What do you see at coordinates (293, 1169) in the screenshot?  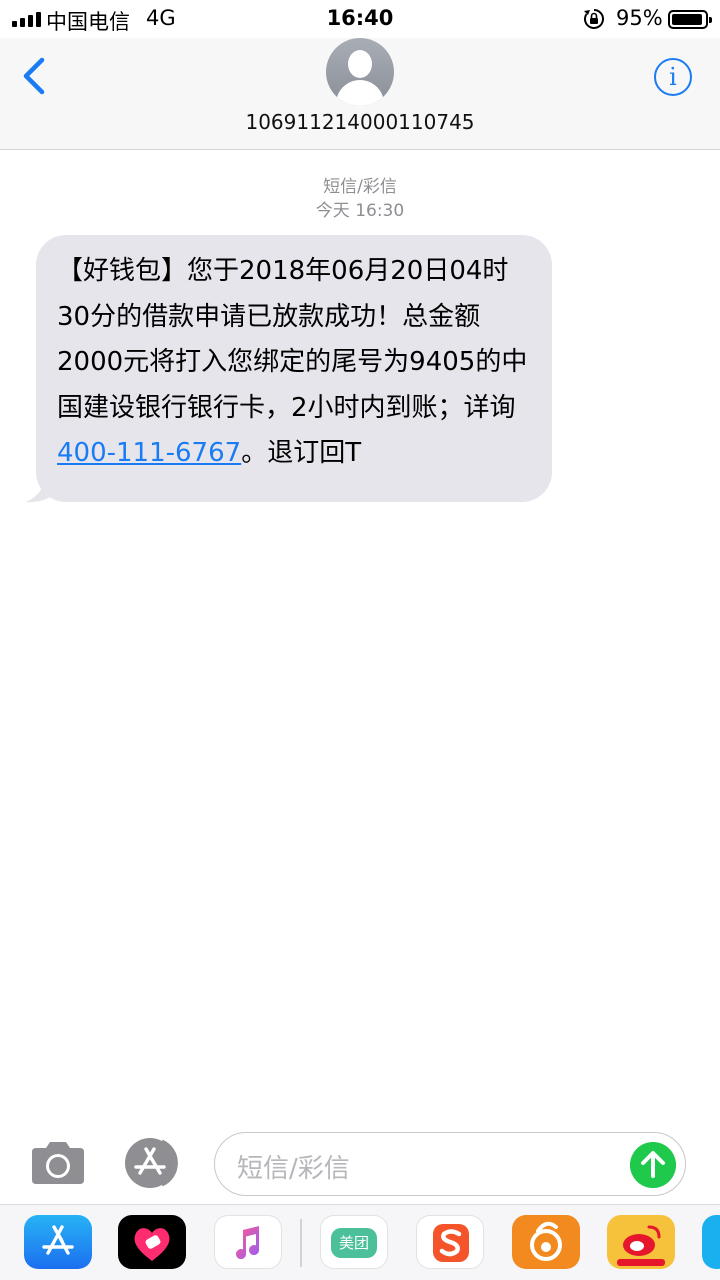 I see `message-input-placeholder: 短信/彩信` at bounding box center [293, 1169].